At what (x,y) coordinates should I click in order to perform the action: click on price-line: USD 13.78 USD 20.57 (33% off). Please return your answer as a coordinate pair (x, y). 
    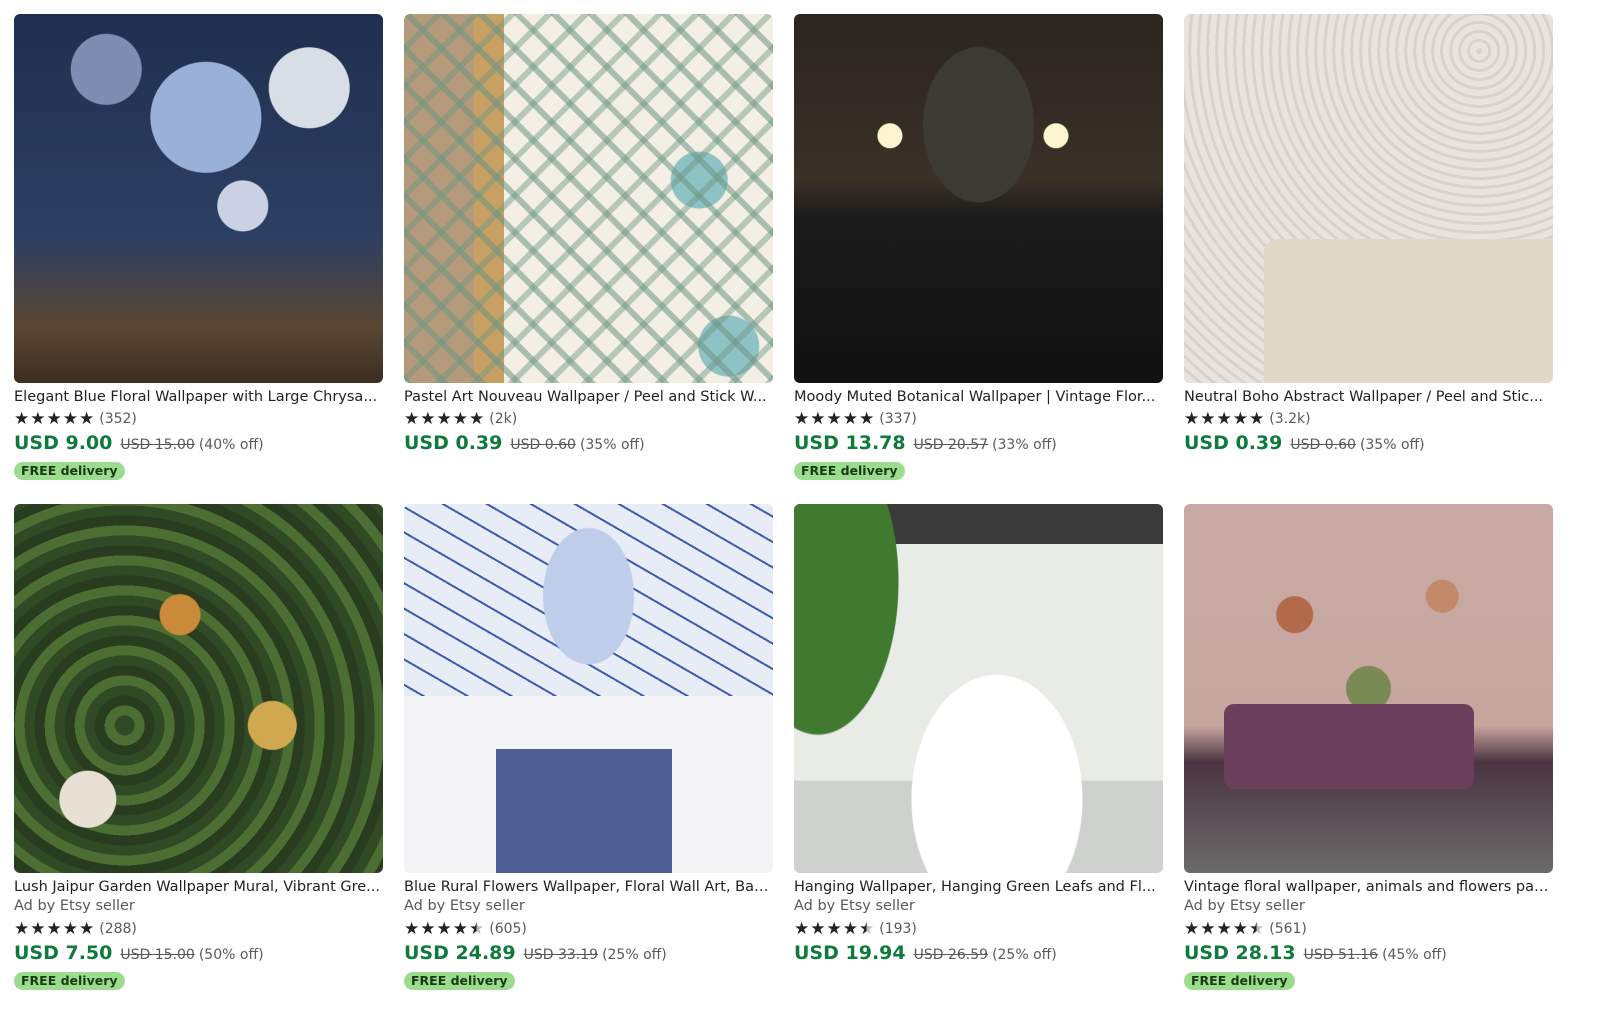
    Looking at the image, I should click on (978, 445).